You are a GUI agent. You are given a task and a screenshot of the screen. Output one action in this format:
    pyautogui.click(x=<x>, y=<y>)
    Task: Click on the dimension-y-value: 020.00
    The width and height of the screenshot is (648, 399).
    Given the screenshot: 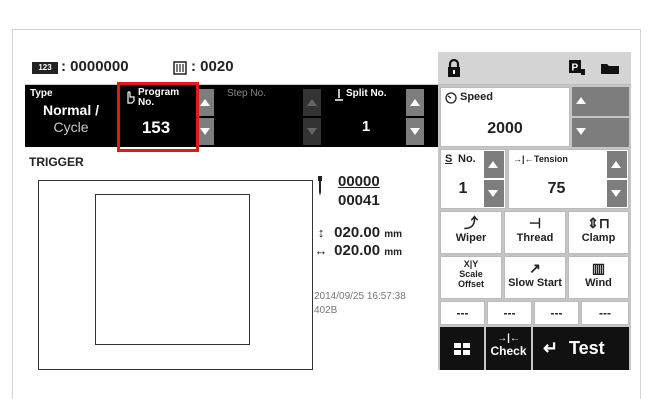 What is the action you would take?
    pyautogui.click(x=357, y=232)
    